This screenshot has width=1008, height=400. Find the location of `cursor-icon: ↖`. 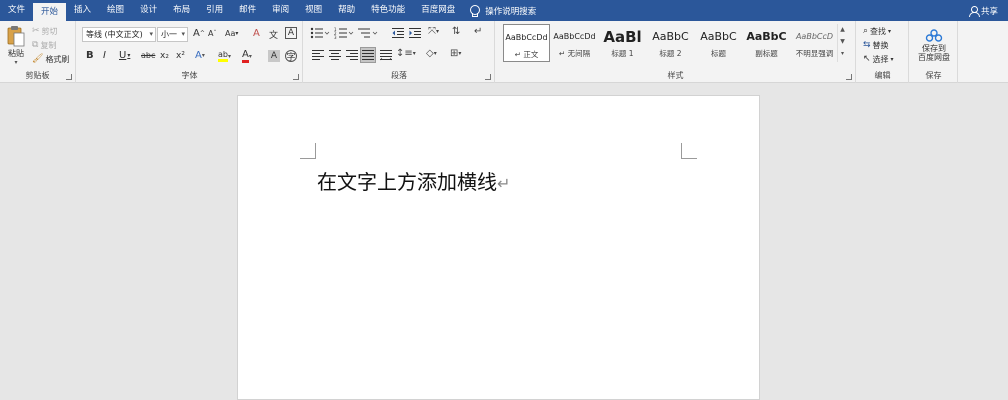

cursor-icon: ↖ is located at coordinates (867, 59).